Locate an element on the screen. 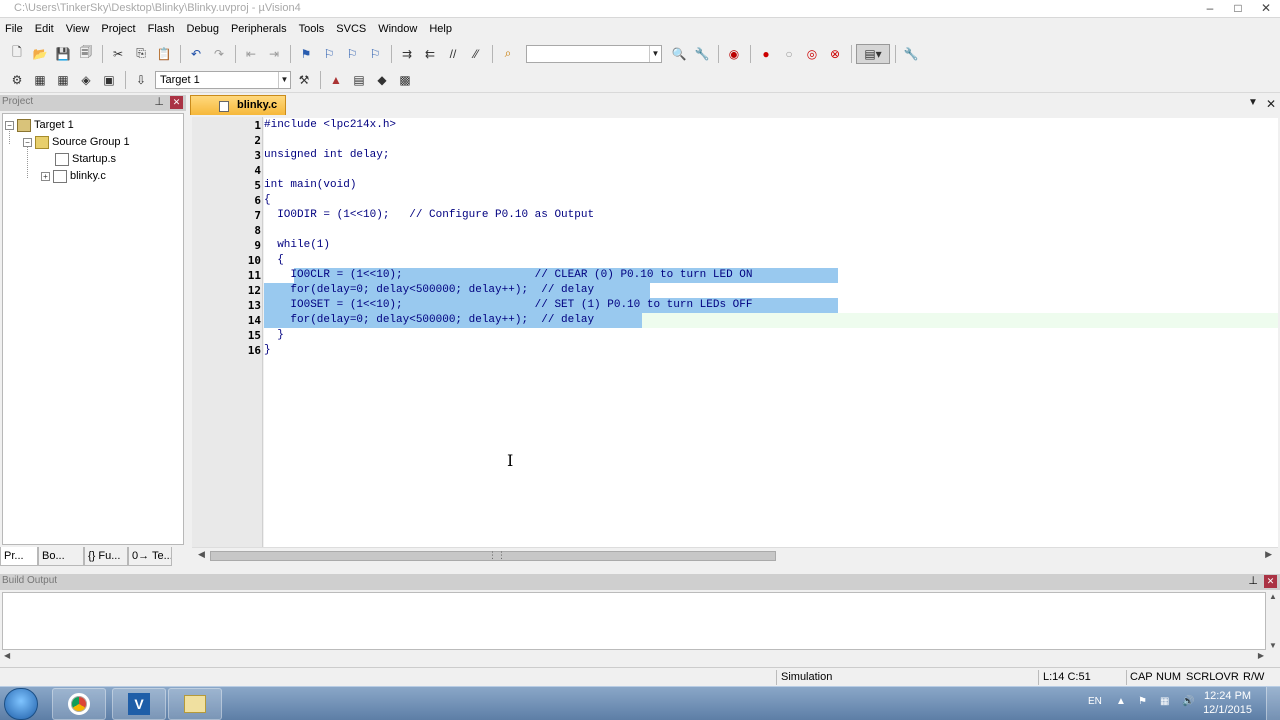 This screenshot has height=720, width=1280. uncomment-icon: ⁄⁄ is located at coordinates (476, 54).